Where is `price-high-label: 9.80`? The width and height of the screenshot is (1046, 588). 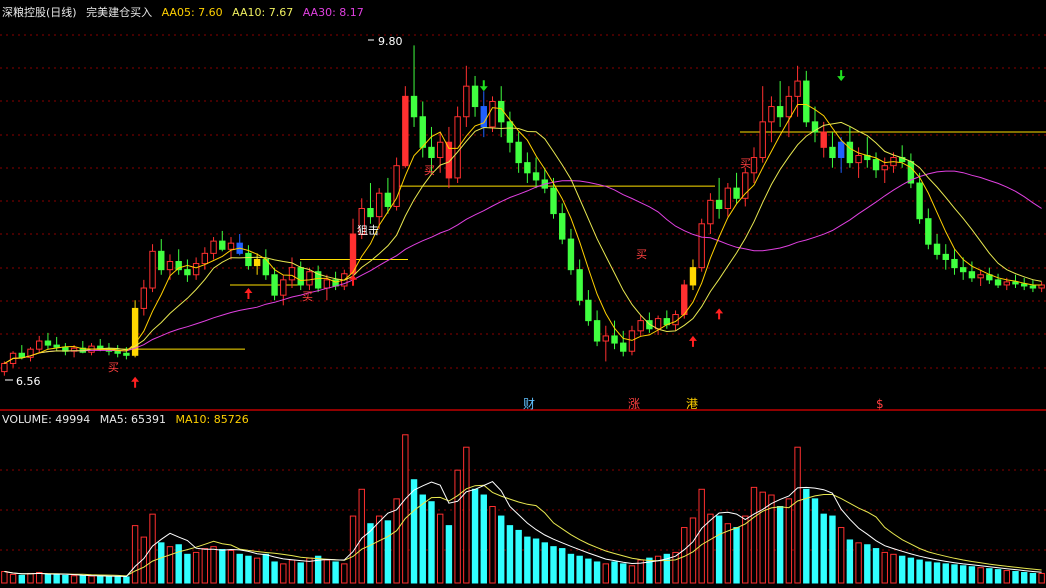 price-high-label: 9.80 is located at coordinates (390, 41).